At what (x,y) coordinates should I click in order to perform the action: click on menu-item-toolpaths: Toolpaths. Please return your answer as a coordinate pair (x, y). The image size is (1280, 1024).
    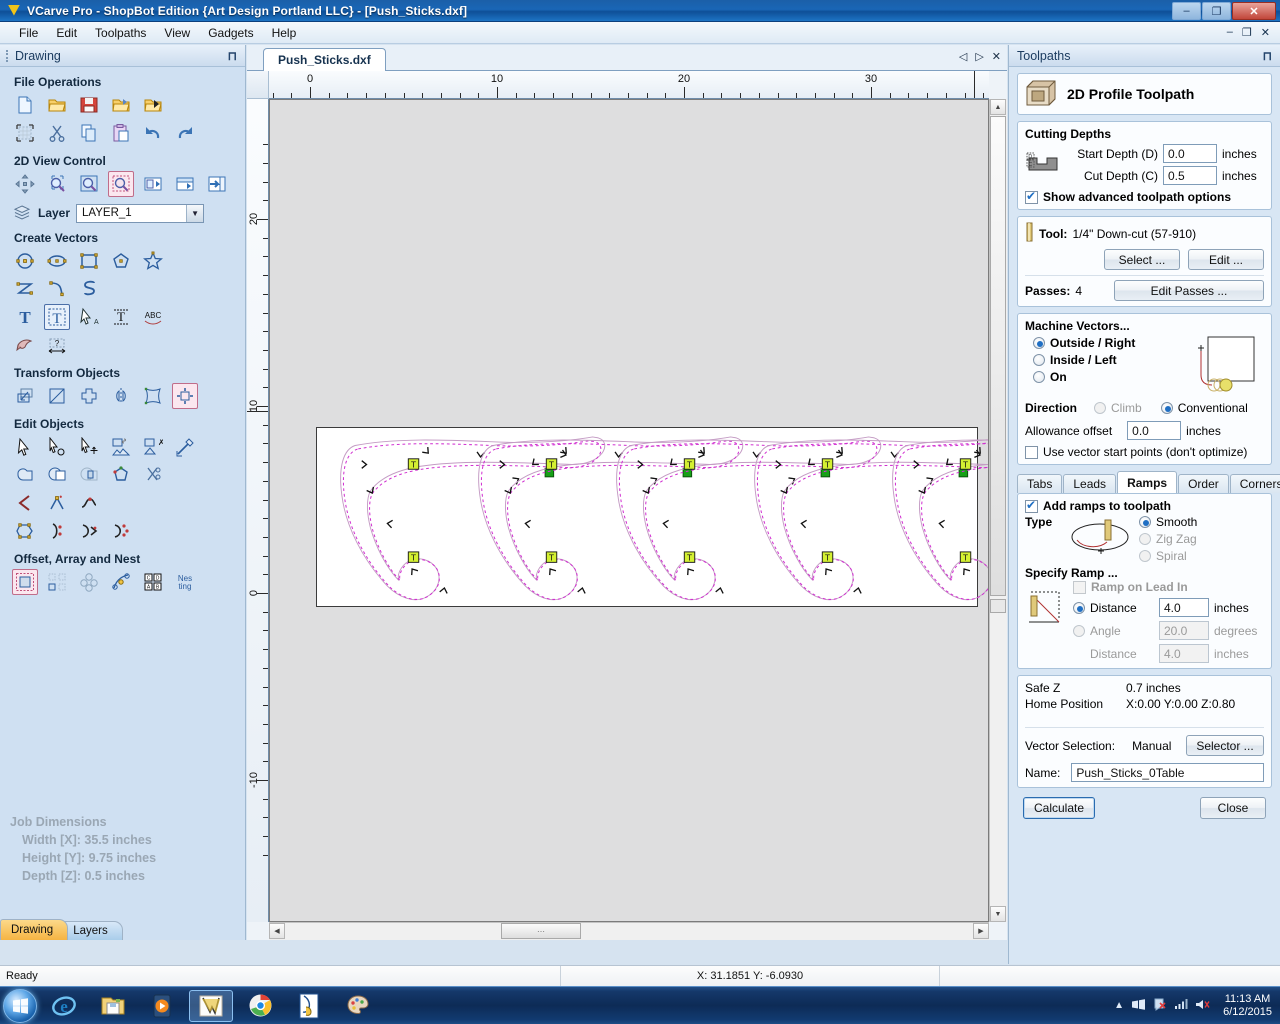
    Looking at the image, I should click on (120, 33).